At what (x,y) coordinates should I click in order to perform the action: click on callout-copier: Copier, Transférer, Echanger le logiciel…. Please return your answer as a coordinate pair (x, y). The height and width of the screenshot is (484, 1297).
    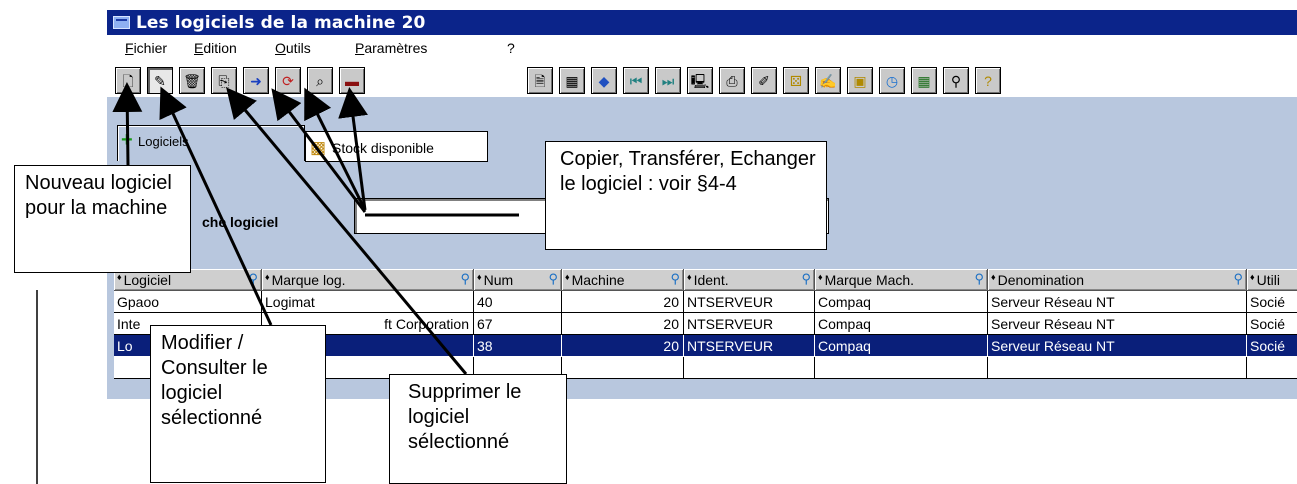
    Looking at the image, I should click on (686, 195).